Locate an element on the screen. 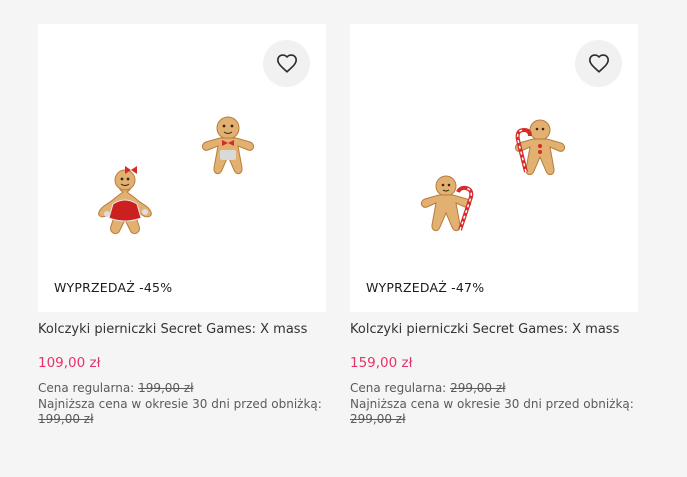 The height and width of the screenshot is (477, 687). lowest-price: 299,00 zł is located at coordinates (378, 419).